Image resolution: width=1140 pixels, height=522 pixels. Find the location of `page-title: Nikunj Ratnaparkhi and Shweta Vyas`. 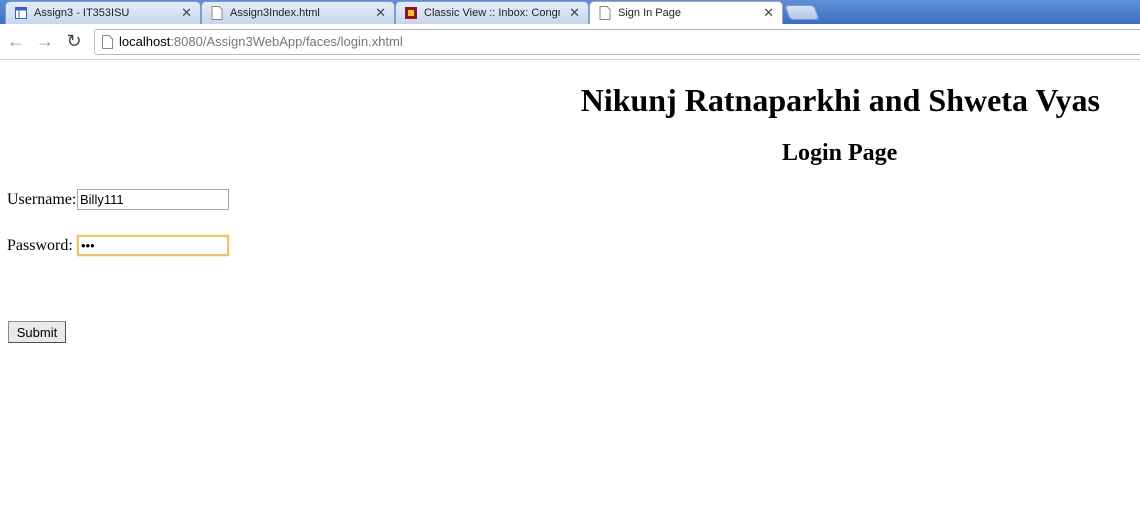

page-title: Nikunj Ratnaparkhi and Shweta Vyas is located at coordinates (840, 100).